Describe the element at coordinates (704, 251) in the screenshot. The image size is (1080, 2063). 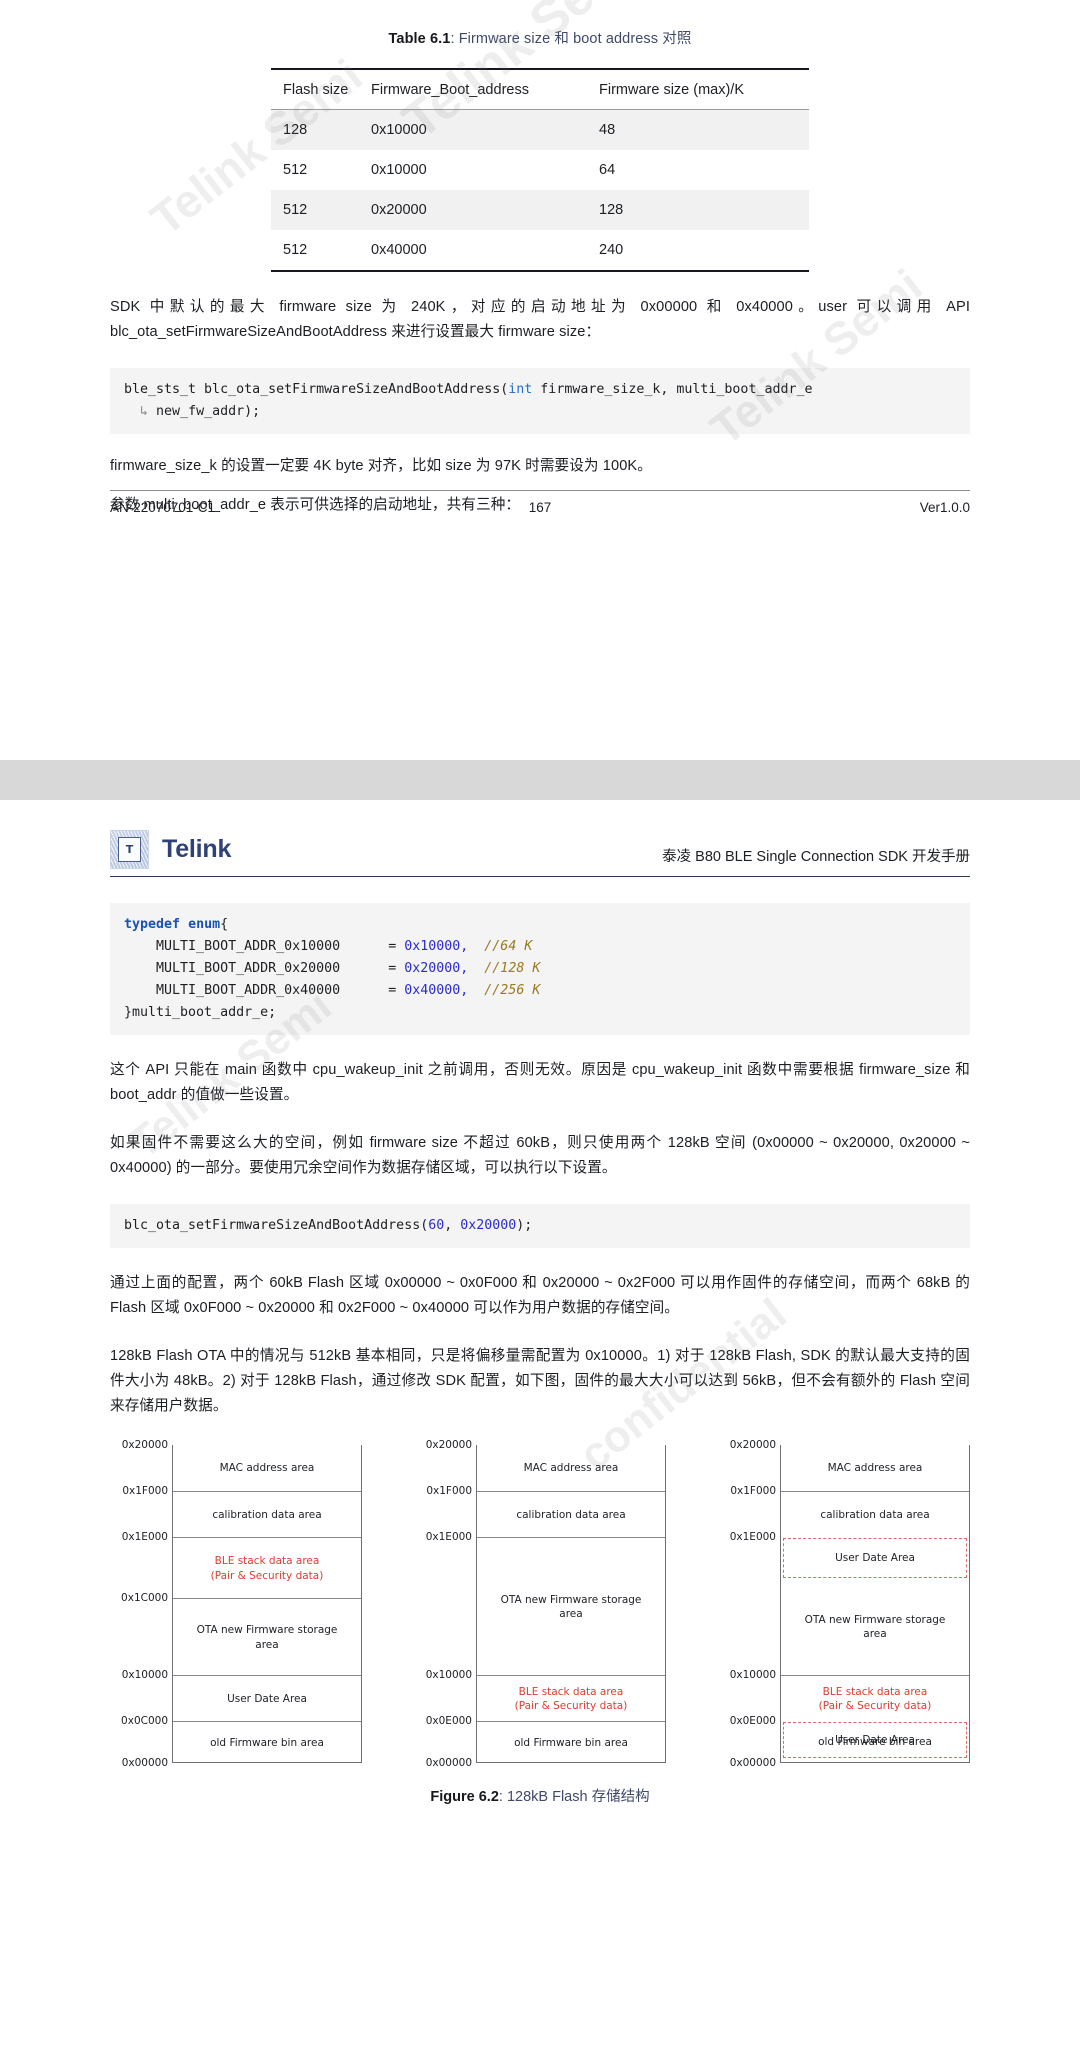
I see `table-cell: 240` at that location.